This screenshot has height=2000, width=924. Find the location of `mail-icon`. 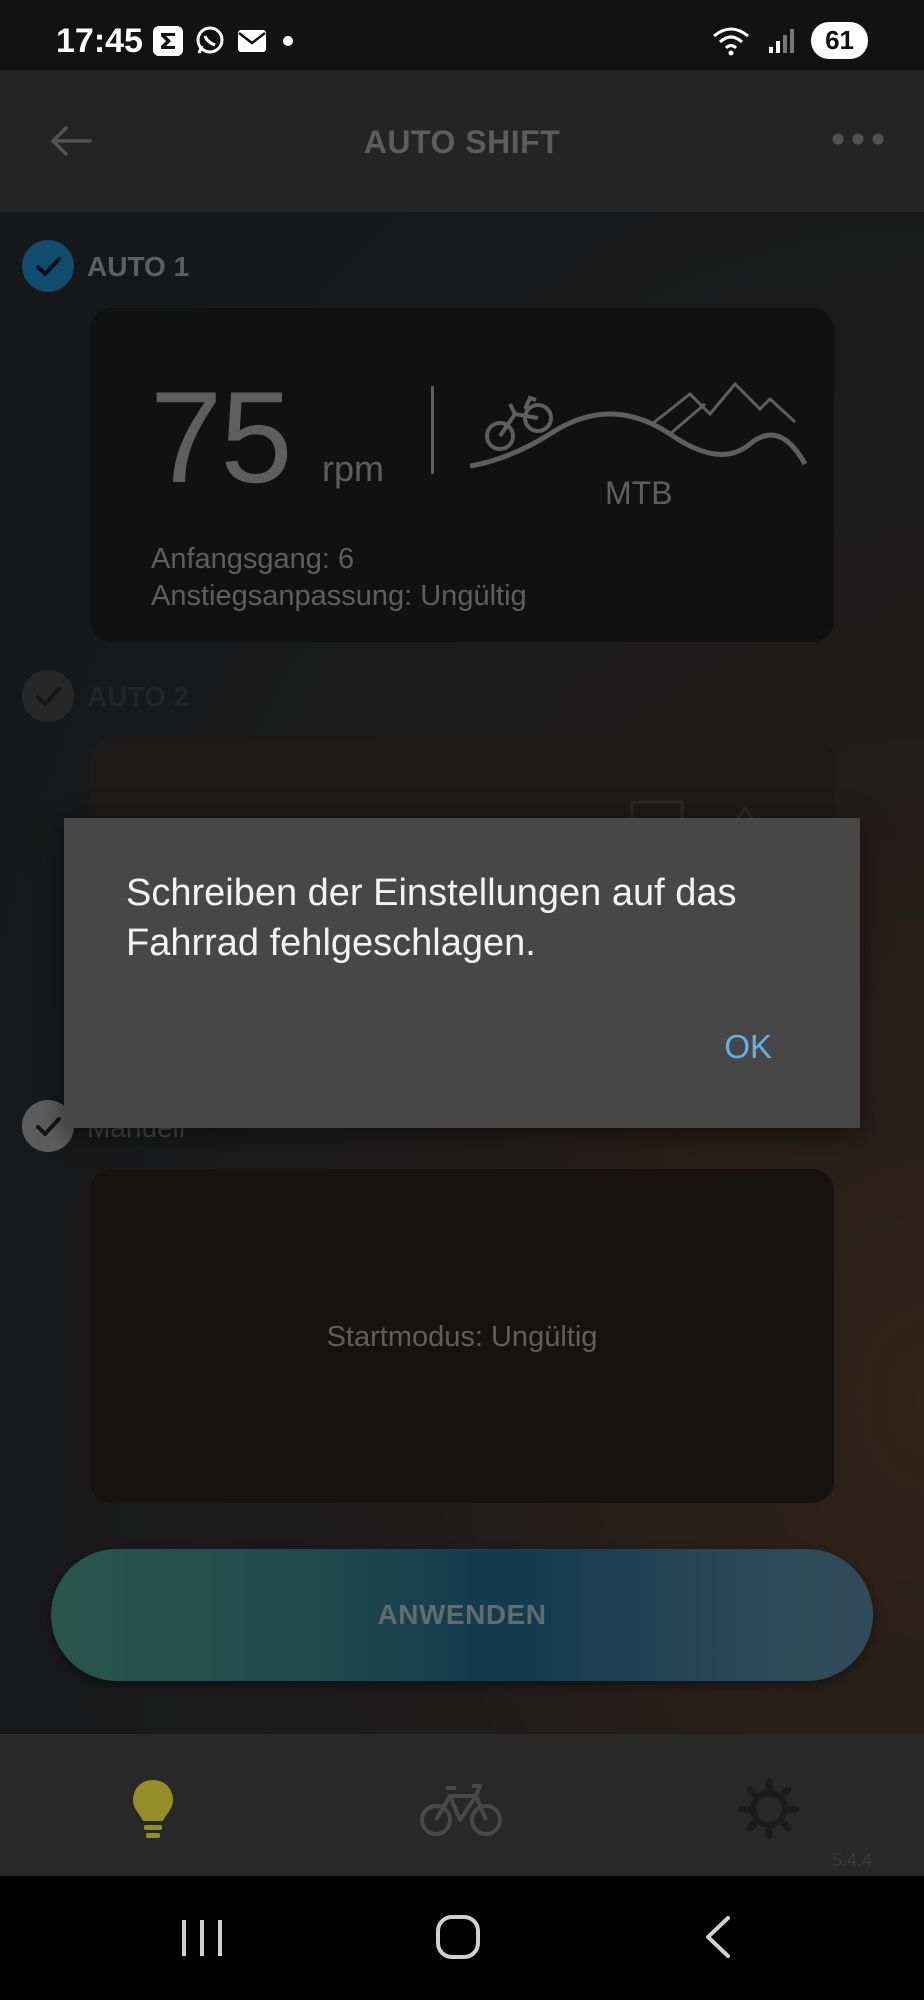

mail-icon is located at coordinates (252, 41).